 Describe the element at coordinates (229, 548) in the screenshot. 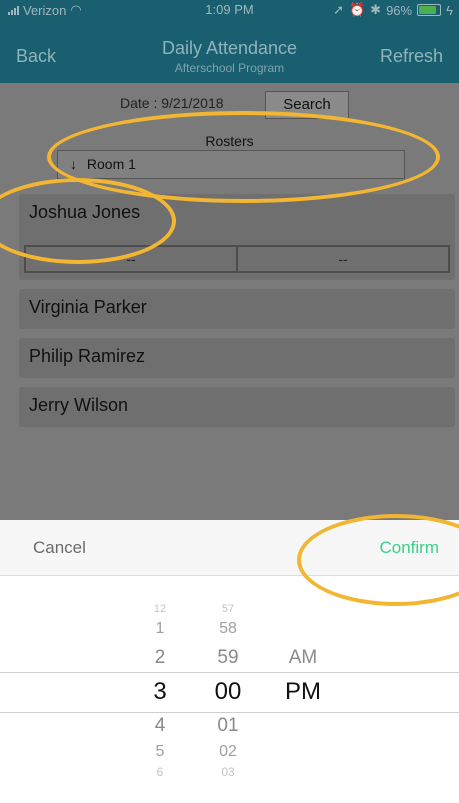

I see `picker-toolbar: Cancel Confirm` at that location.